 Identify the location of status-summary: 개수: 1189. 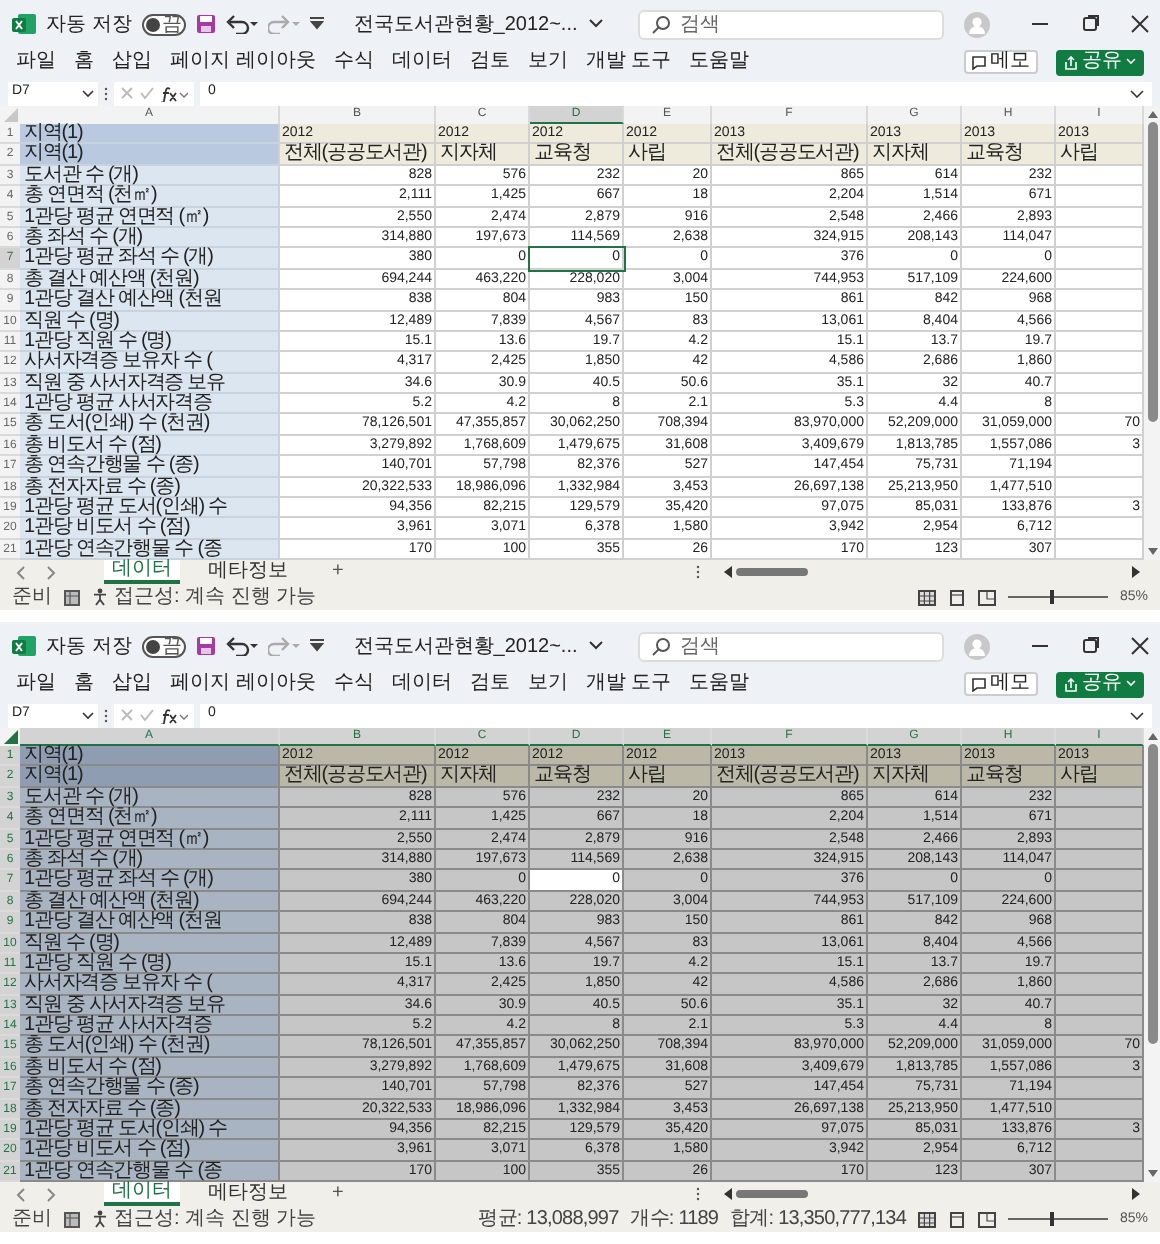
(674, 1219).